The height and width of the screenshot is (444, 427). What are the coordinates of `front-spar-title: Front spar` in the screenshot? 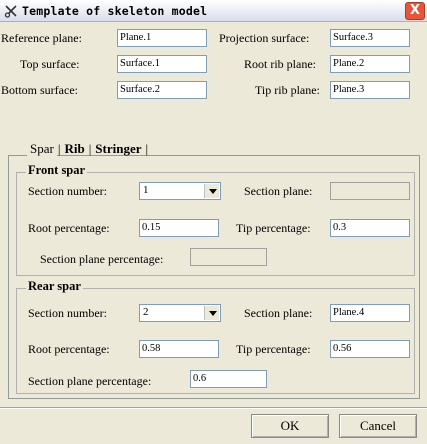 It's located at (57, 170).